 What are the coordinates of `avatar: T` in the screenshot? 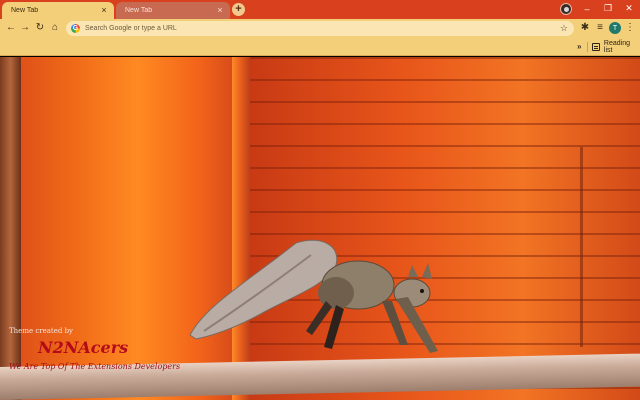 It's located at (615, 28).